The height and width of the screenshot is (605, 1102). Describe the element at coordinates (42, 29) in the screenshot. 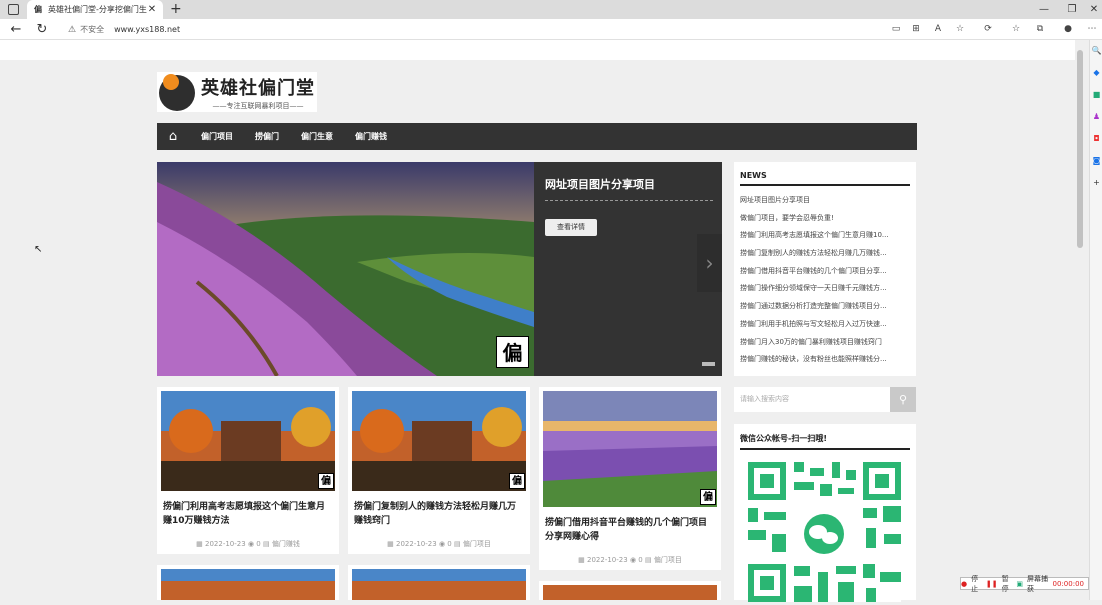

I see `refresh-button: ↻` at that location.